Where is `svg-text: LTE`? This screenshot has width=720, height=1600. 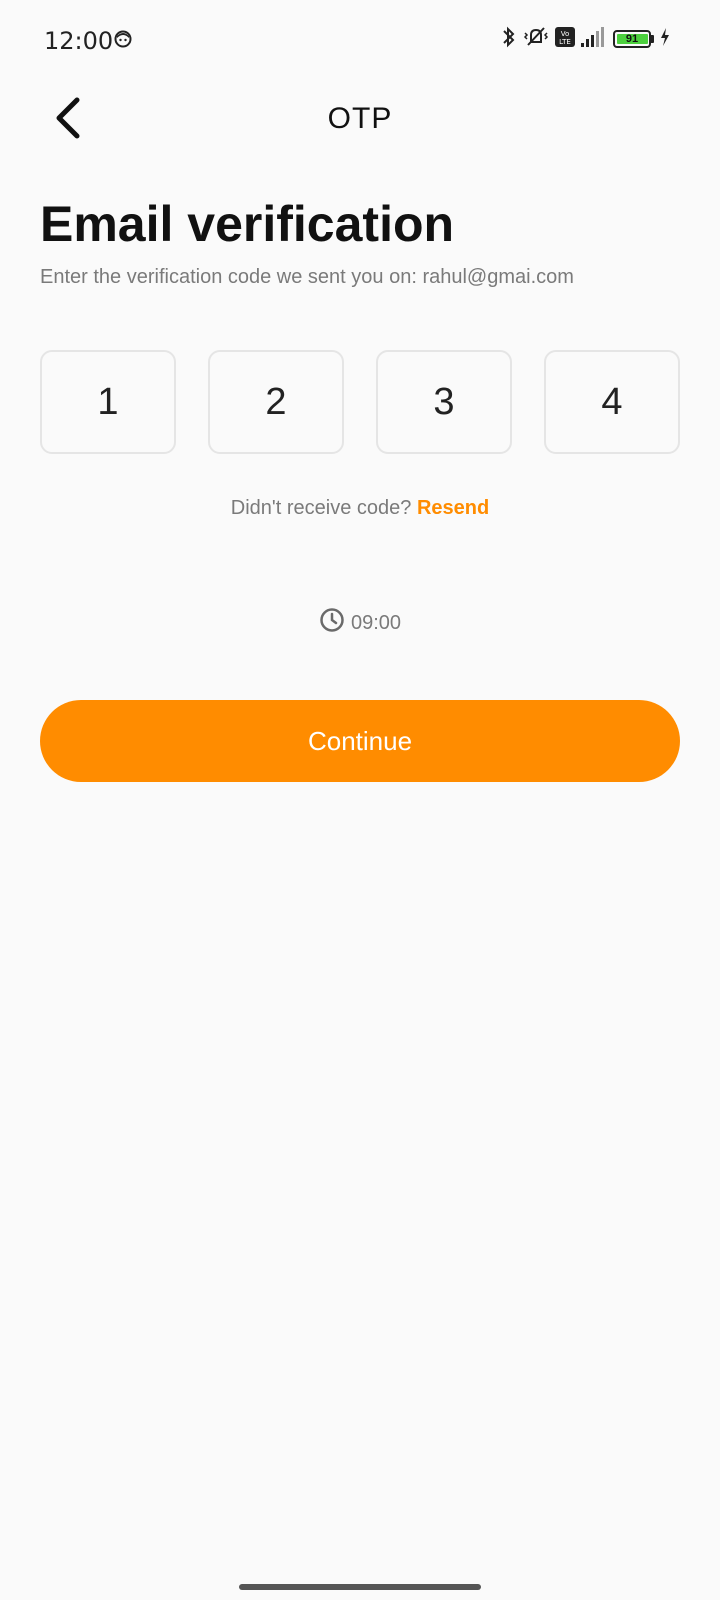 svg-text: LTE is located at coordinates (565, 42).